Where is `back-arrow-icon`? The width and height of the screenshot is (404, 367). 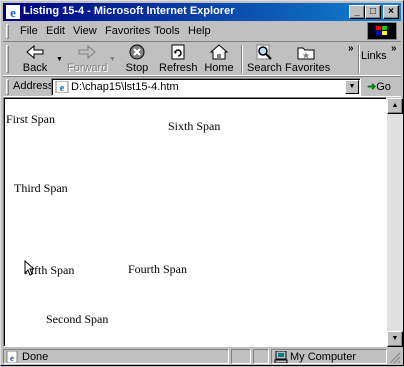
back-arrow-icon is located at coordinates (35, 52).